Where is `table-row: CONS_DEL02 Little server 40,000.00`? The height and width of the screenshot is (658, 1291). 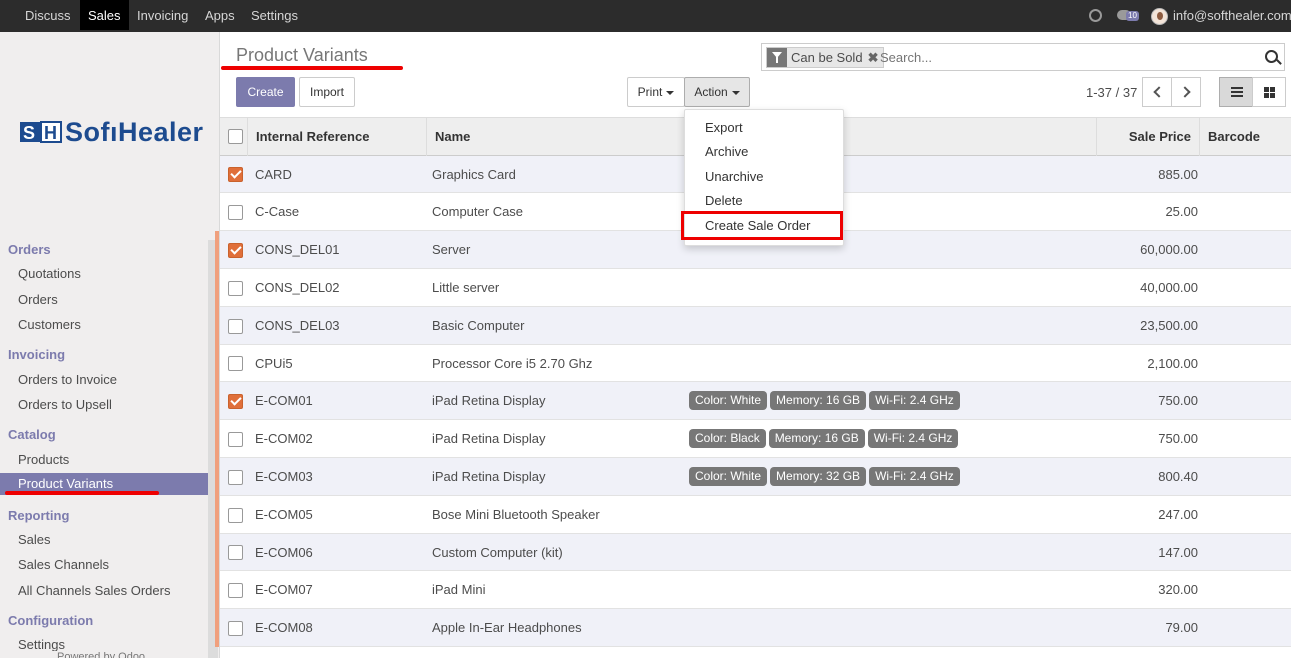
table-row: CONS_DEL02 Little server 40,000.00 is located at coordinates (755, 288).